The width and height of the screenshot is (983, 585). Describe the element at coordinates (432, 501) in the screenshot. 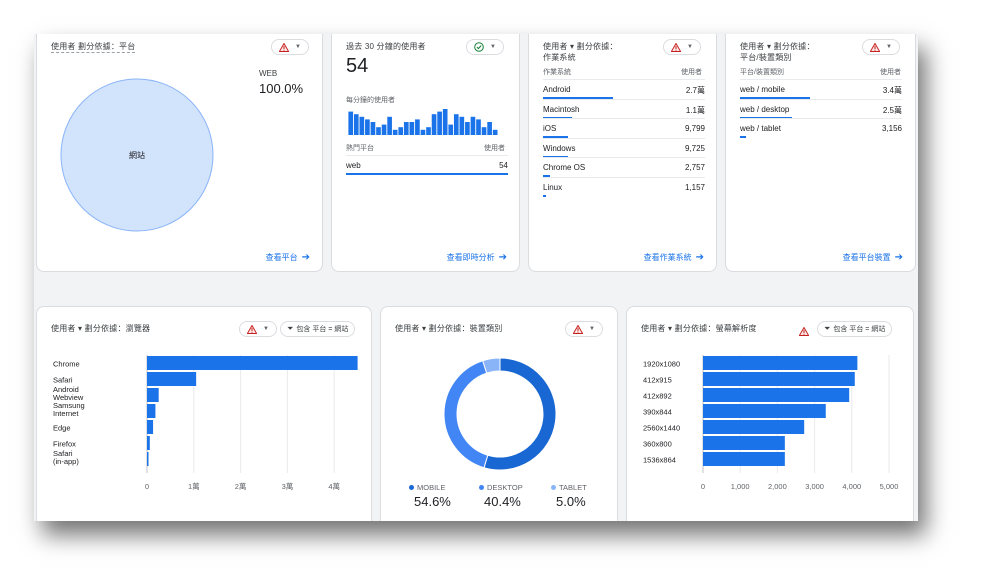

I see `legend-value: 54.6%` at that location.